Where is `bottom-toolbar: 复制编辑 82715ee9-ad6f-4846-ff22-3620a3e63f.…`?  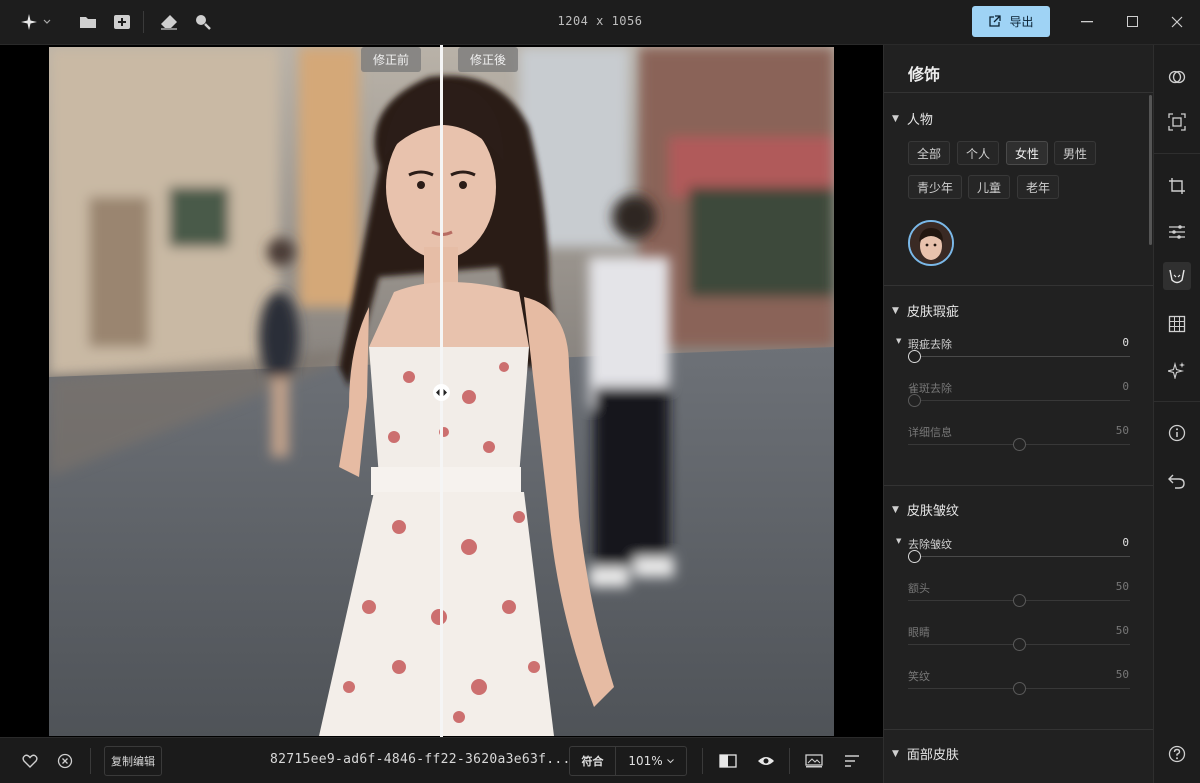
bottom-toolbar: 复制编辑 82715ee9-ad6f-4846-ff22-3620a3e63f.… is located at coordinates (441, 760).